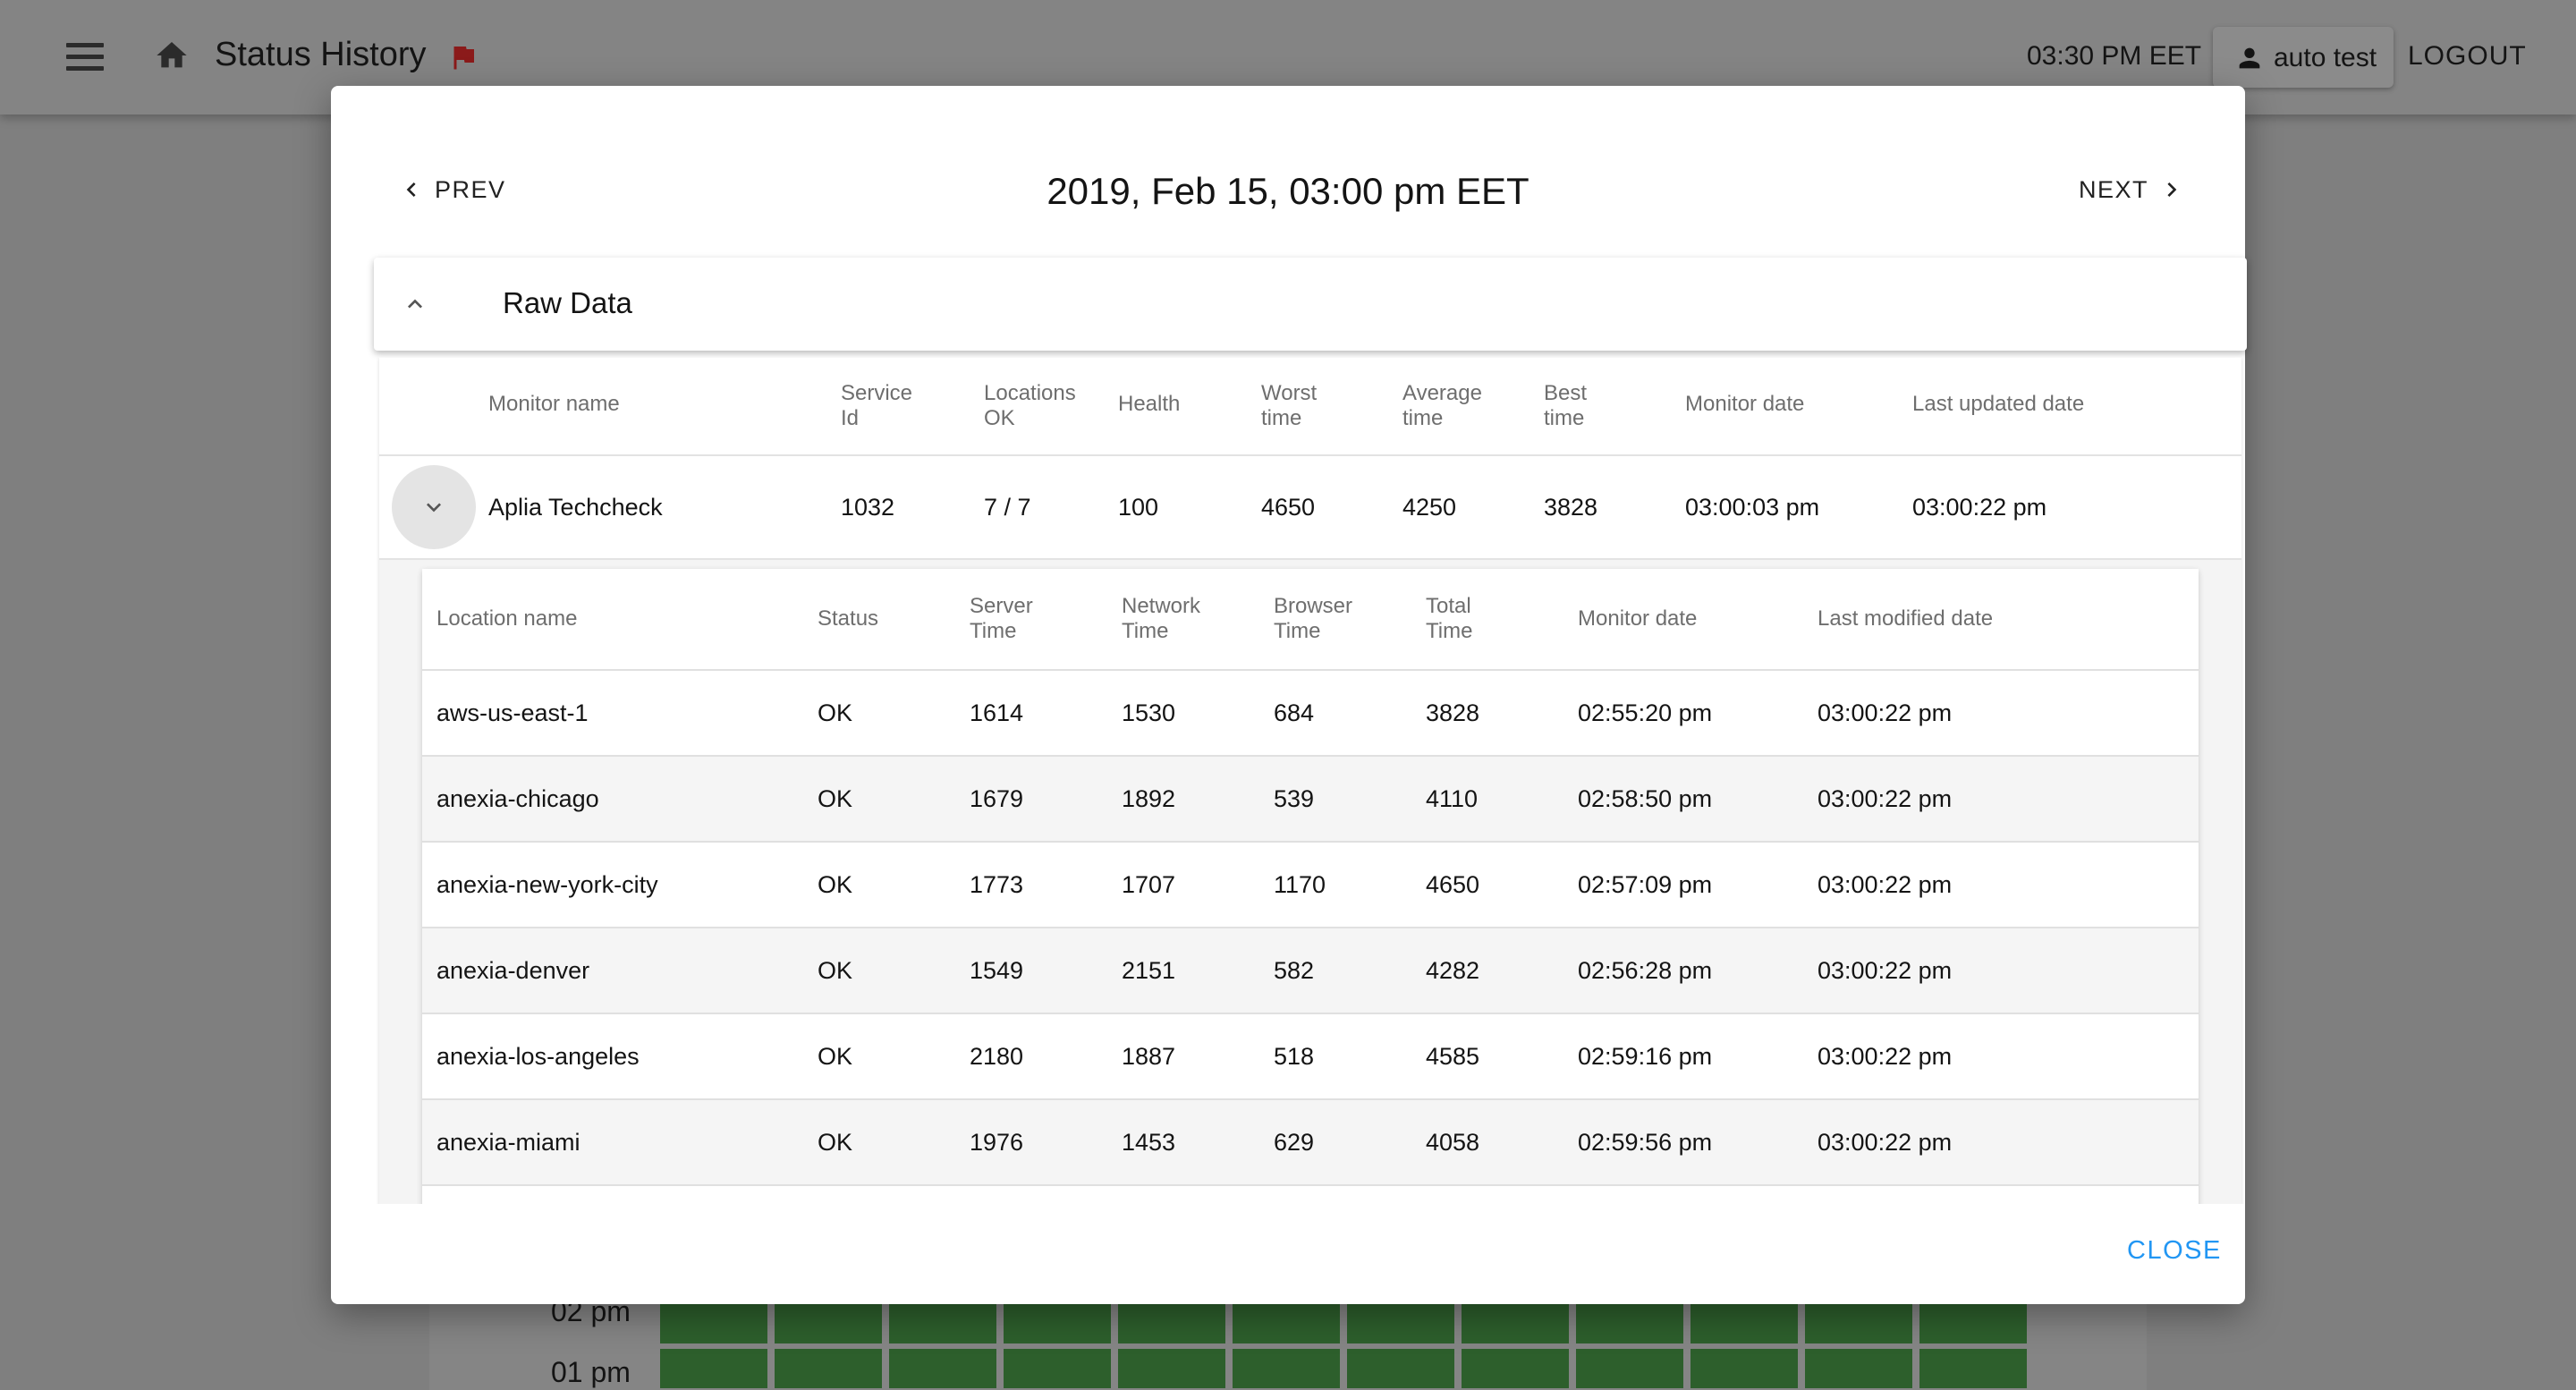 The width and height of the screenshot is (2576, 1390). What do you see at coordinates (1001, 619) in the screenshot?
I see `header-server-time: Server Time` at bounding box center [1001, 619].